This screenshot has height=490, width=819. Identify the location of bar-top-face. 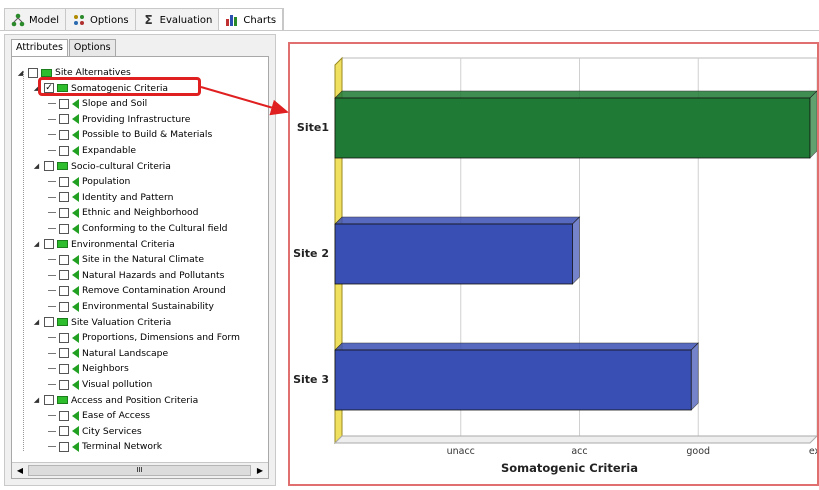
(516, 346).